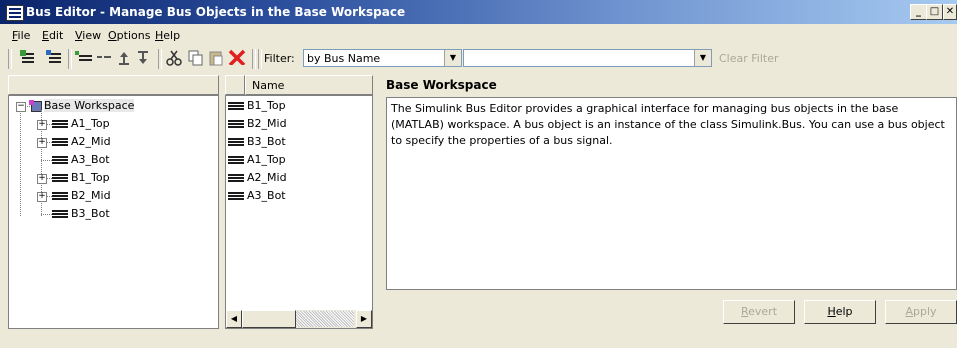 This screenshot has width=957, height=348. What do you see at coordinates (129, 35) in the screenshot?
I see `menu-options: Options` at bounding box center [129, 35].